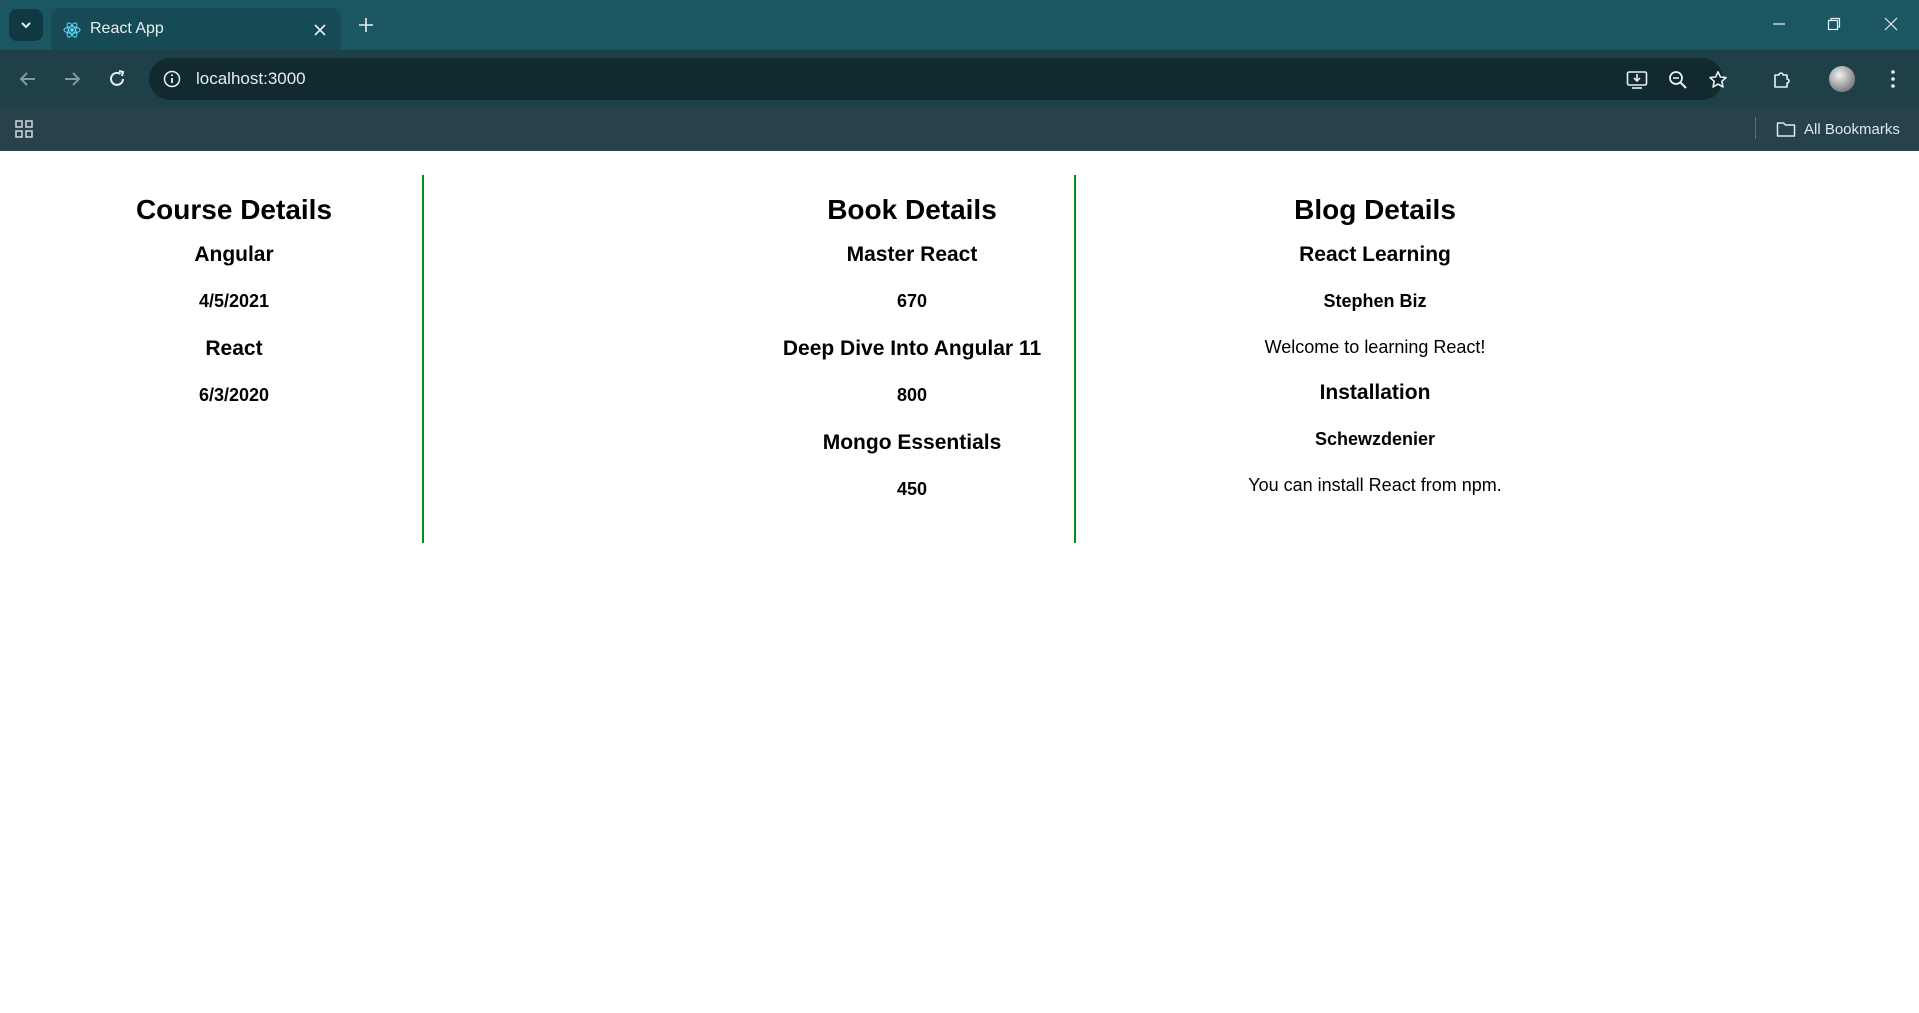 The height and width of the screenshot is (1013, 1919). What do you see at coordinates (251, 78) in the screenshot?
I see `url-text: localhost:3000` at bounding box center [251, 78].